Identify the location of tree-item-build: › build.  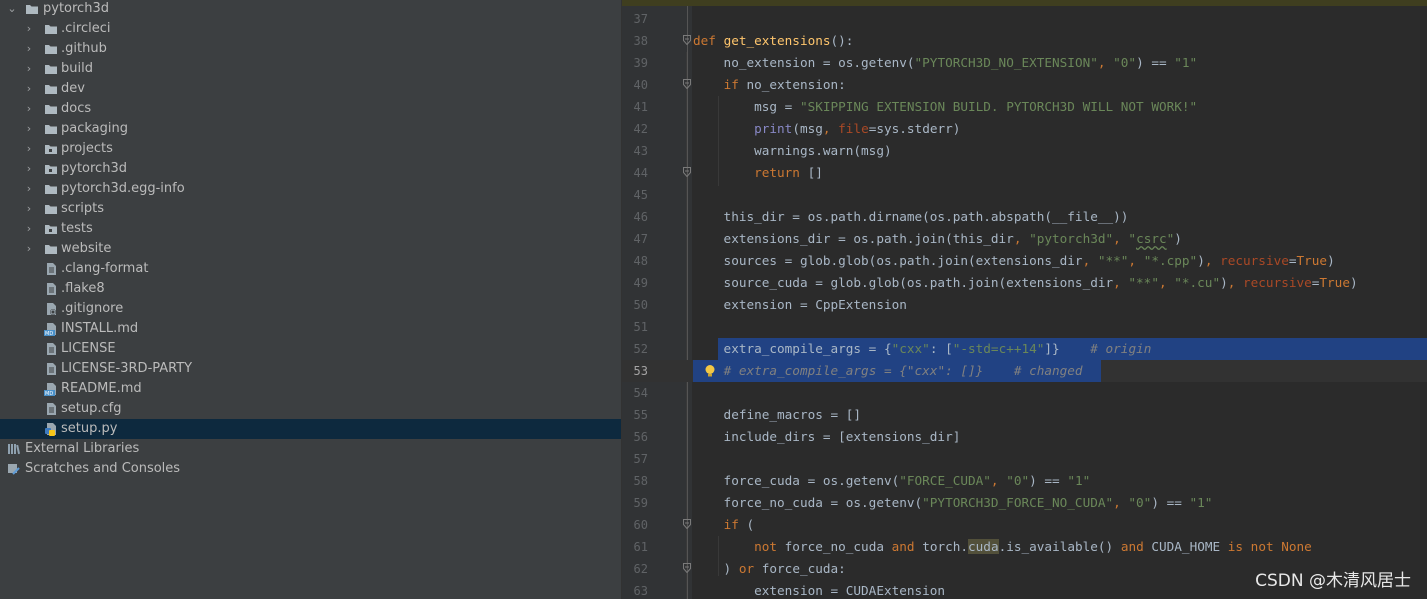
(310, 69).